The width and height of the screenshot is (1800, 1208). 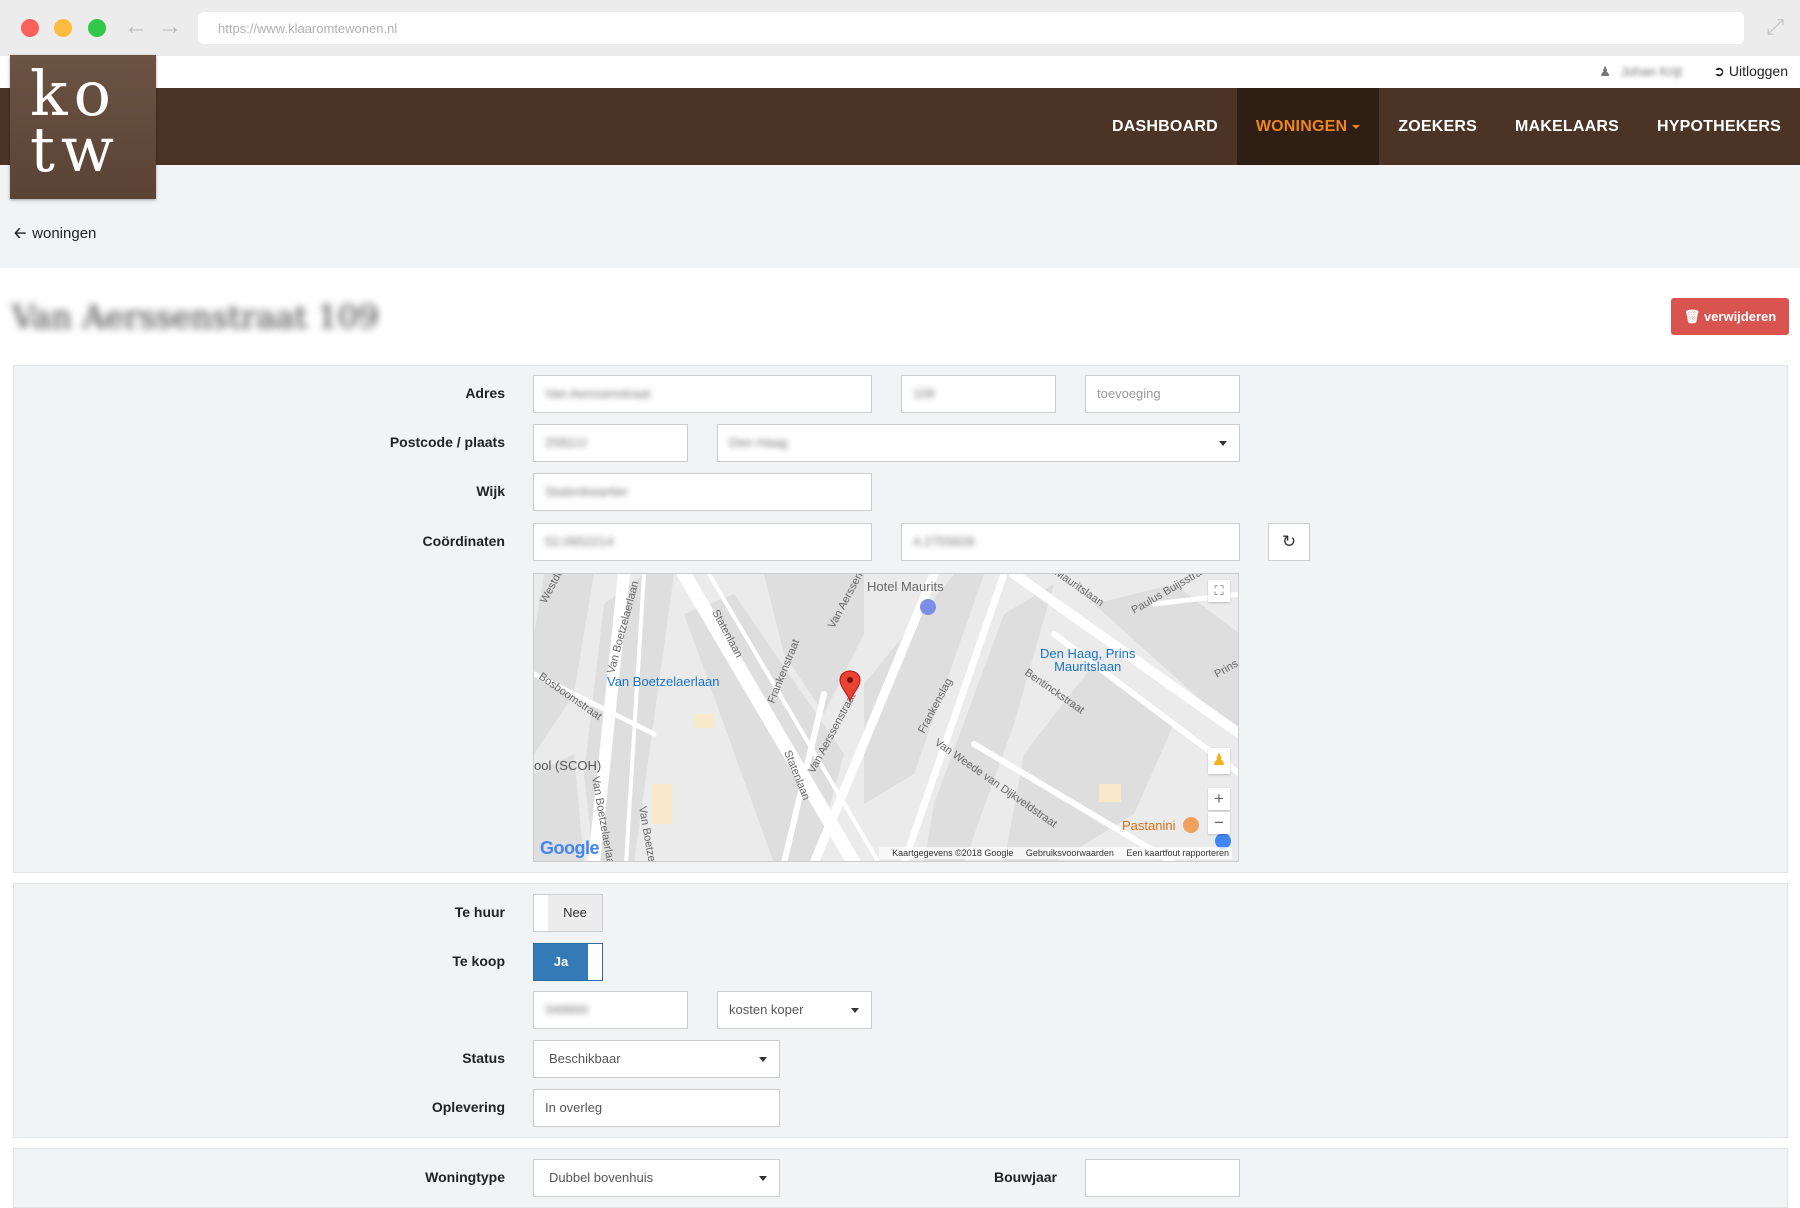 What do you see at coordinates (20, 233) in the screenshot?
I see `arrow-left-icon: 🡠` at bounding box center [20, 233].